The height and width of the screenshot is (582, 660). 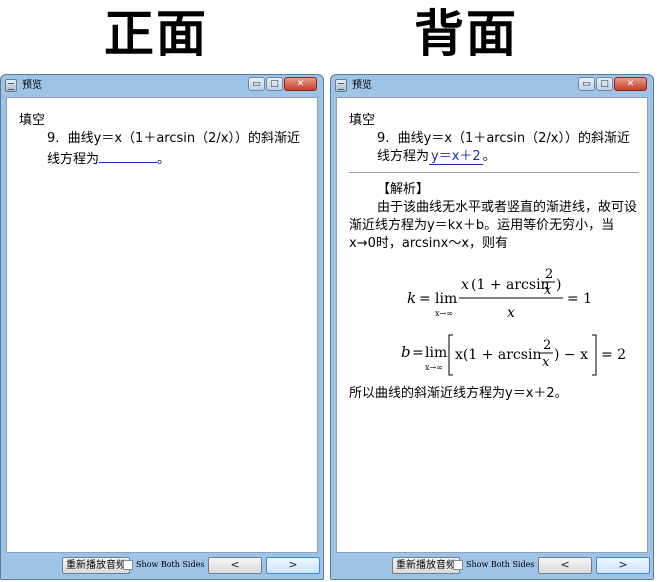 What do you see at coordinates (411, 298) in the screenshot?
I see `formula-k-lhs: k` at bounding box center [411, 298].